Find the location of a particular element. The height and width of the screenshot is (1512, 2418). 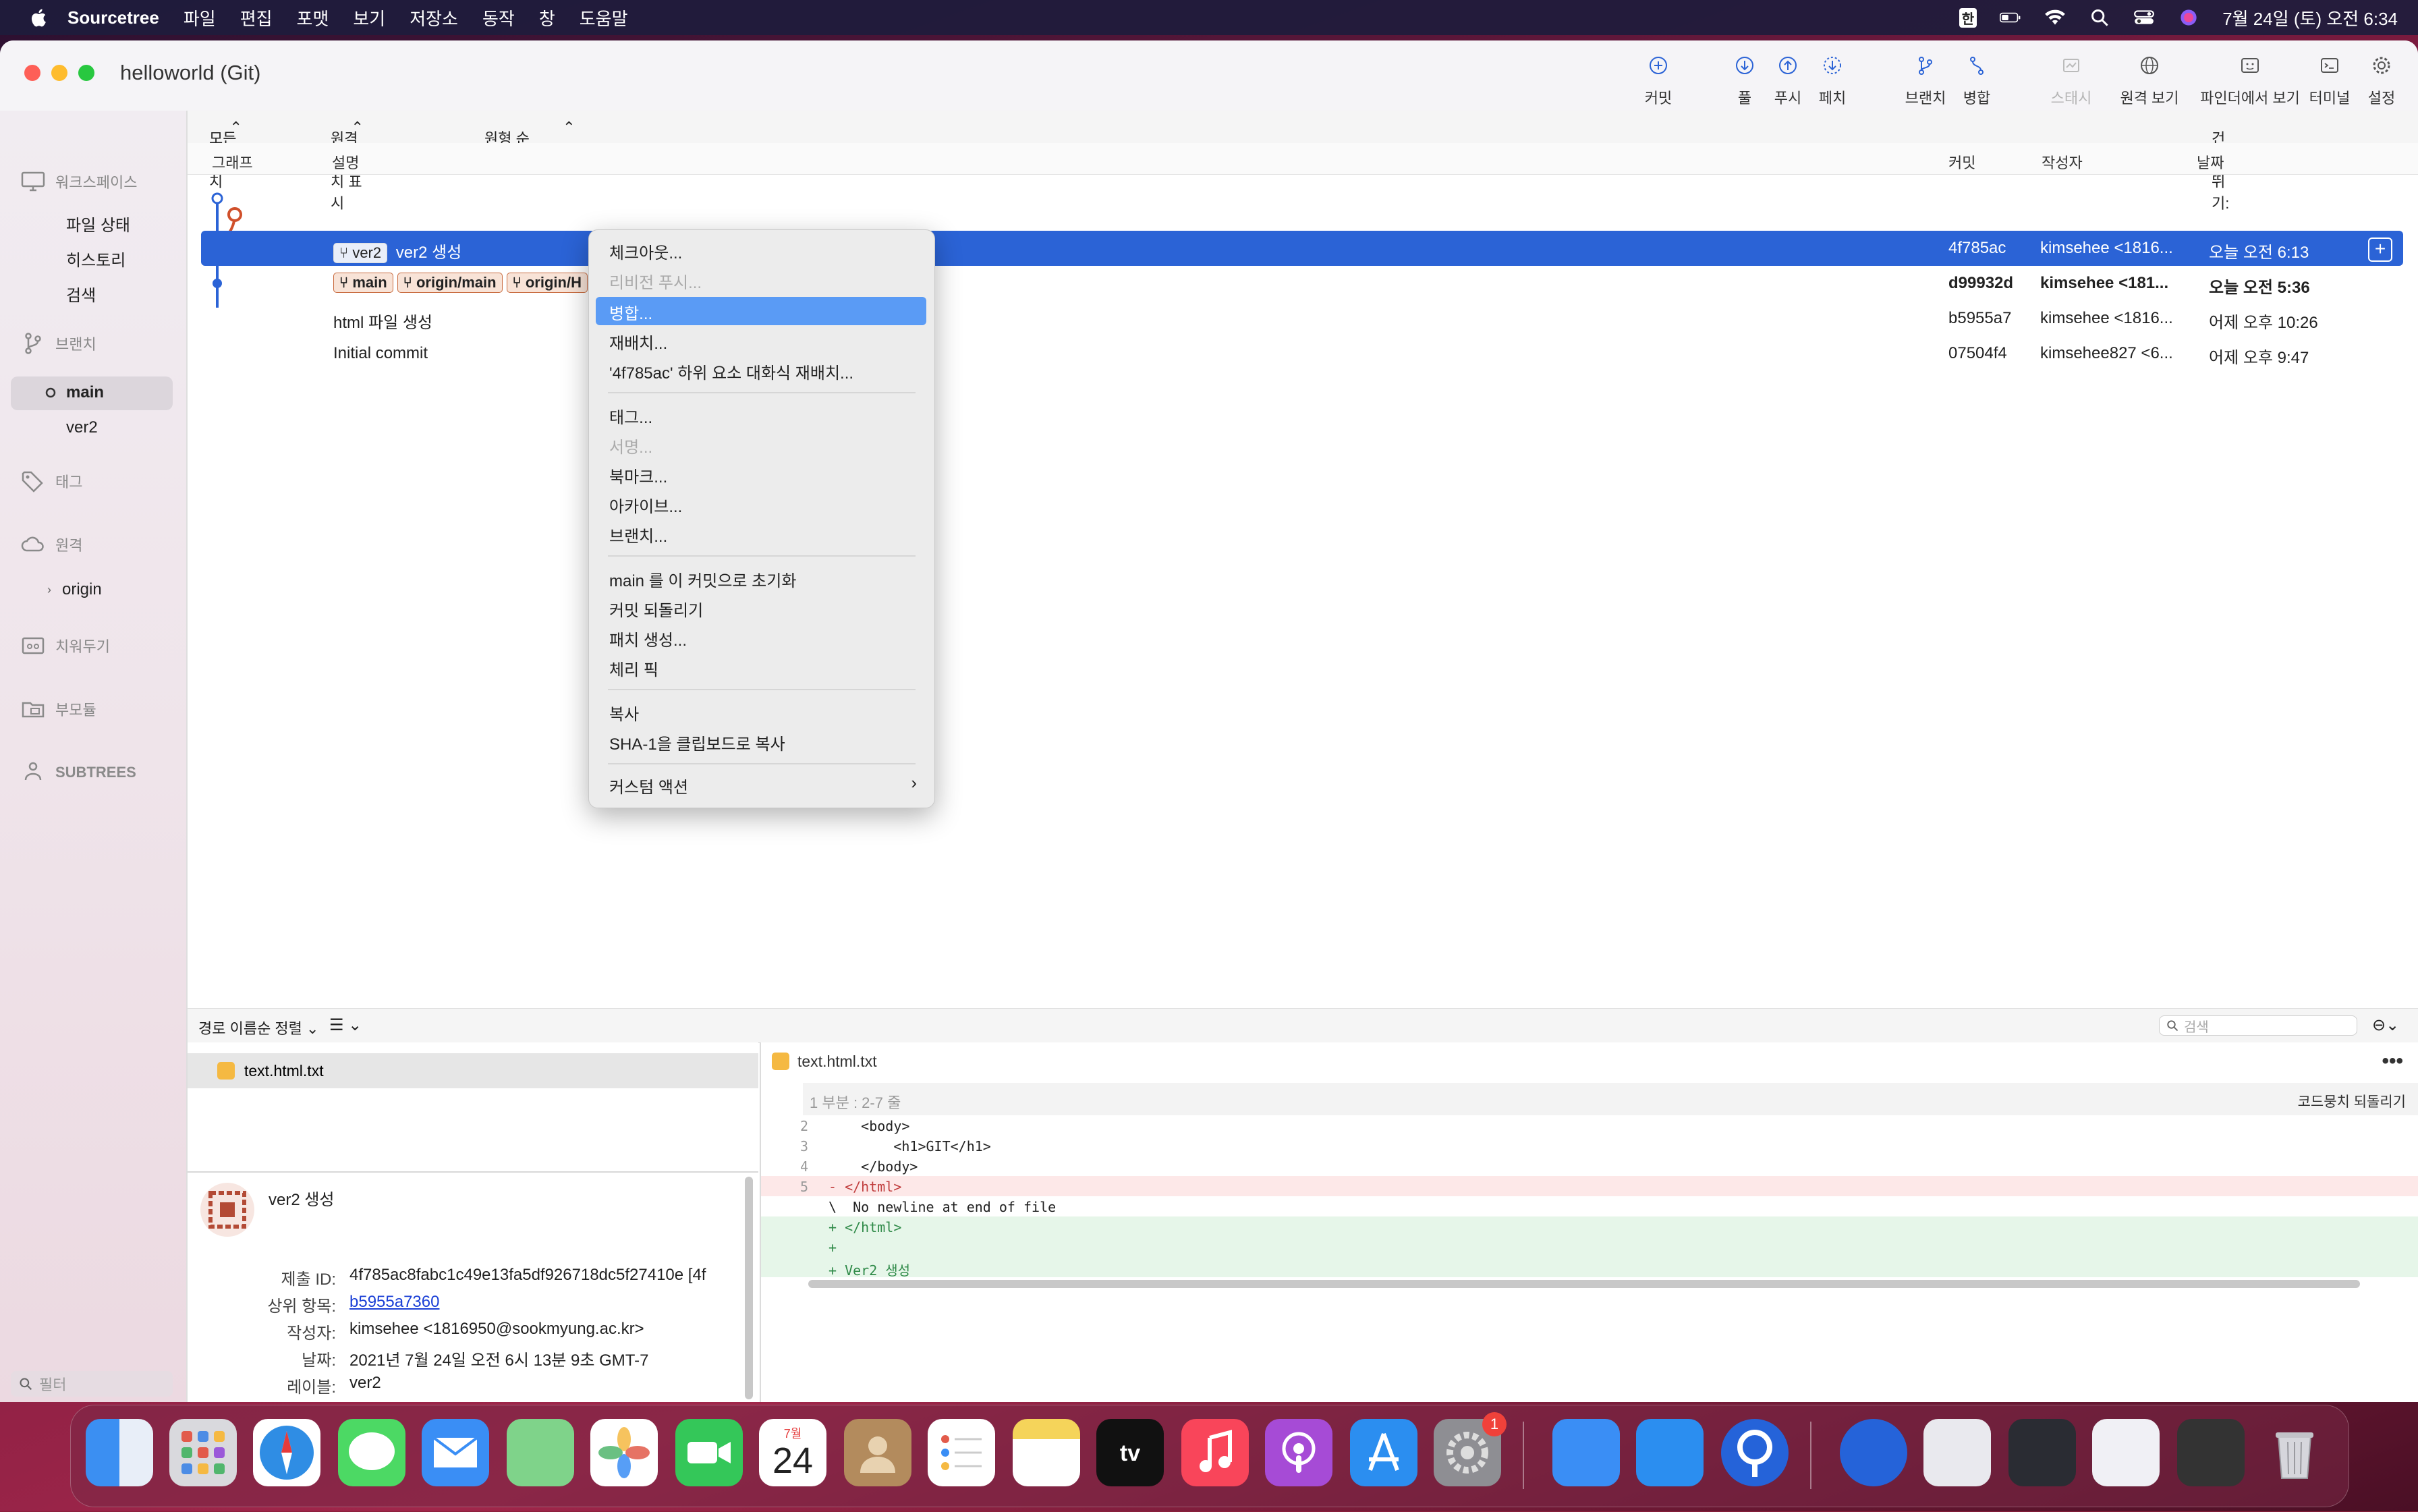

system-preferences-dock-icon: 1 is located at coordinates (1471, 1449).